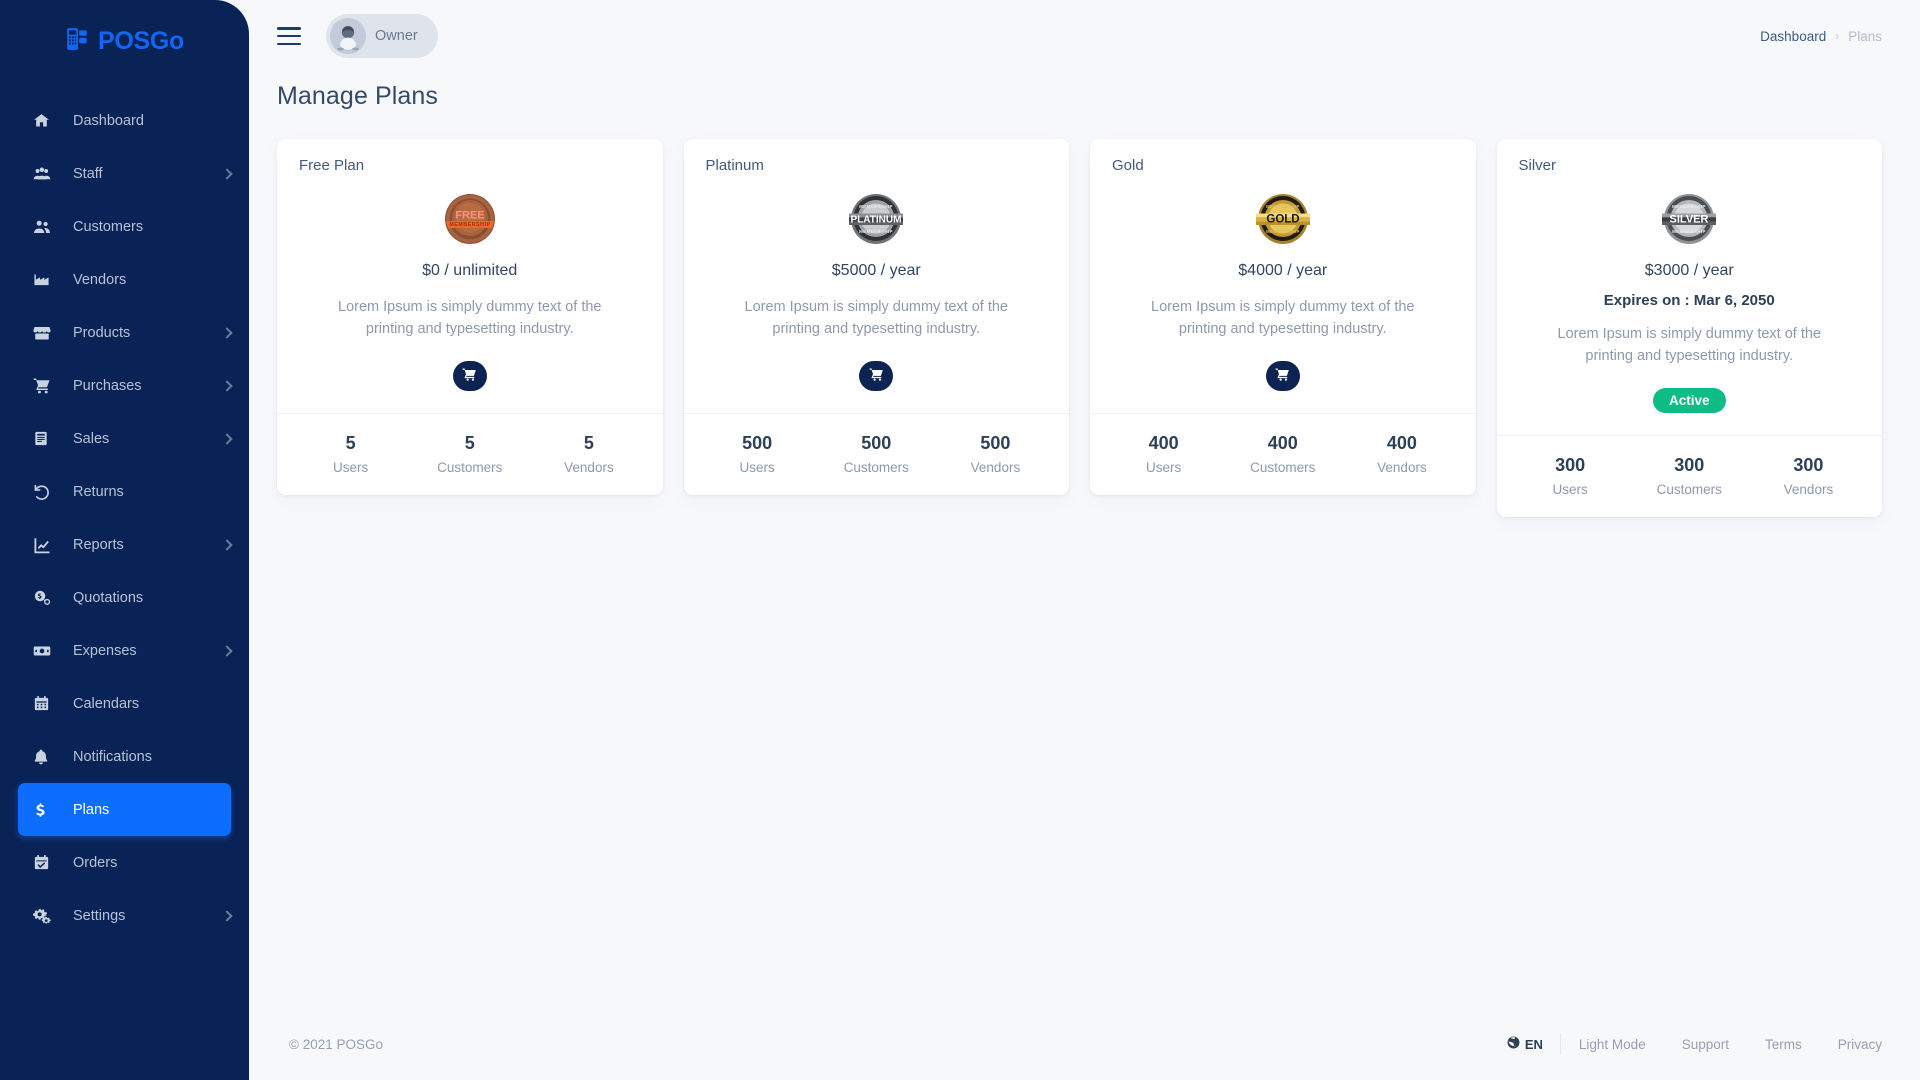 Image resolution: width=1920 pixels, height=1080 pixels. What do you see at coordinates (1793, 36) in the screenshot?
I see `breadcrumb-parent: Dashboard` at bounding box center [1793, 36].